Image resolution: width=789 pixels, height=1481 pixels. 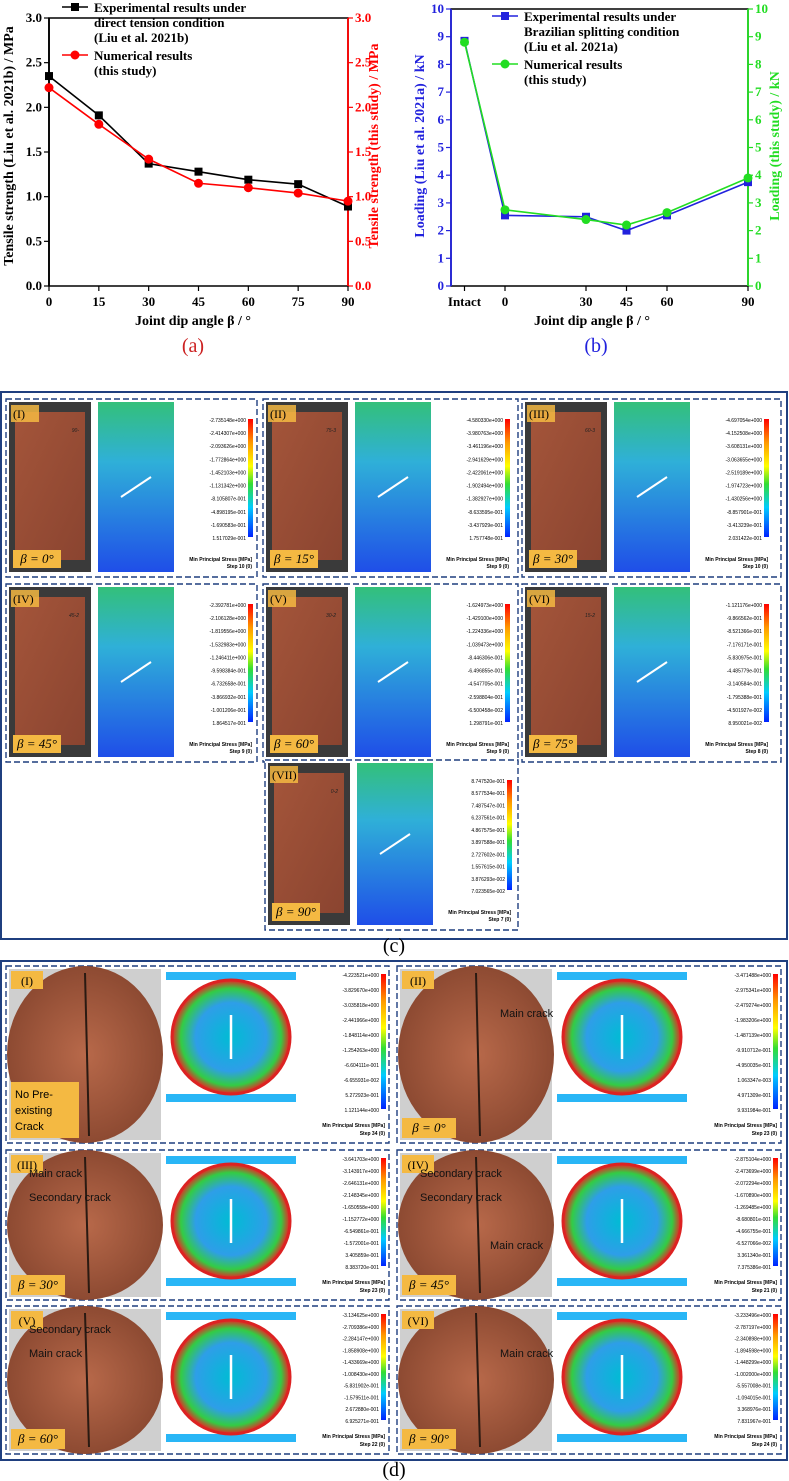 What do you see at coordinates (758, 230) in the screenshot?
I see `y2-tick-label: 2` at bounding box center [758, 230].